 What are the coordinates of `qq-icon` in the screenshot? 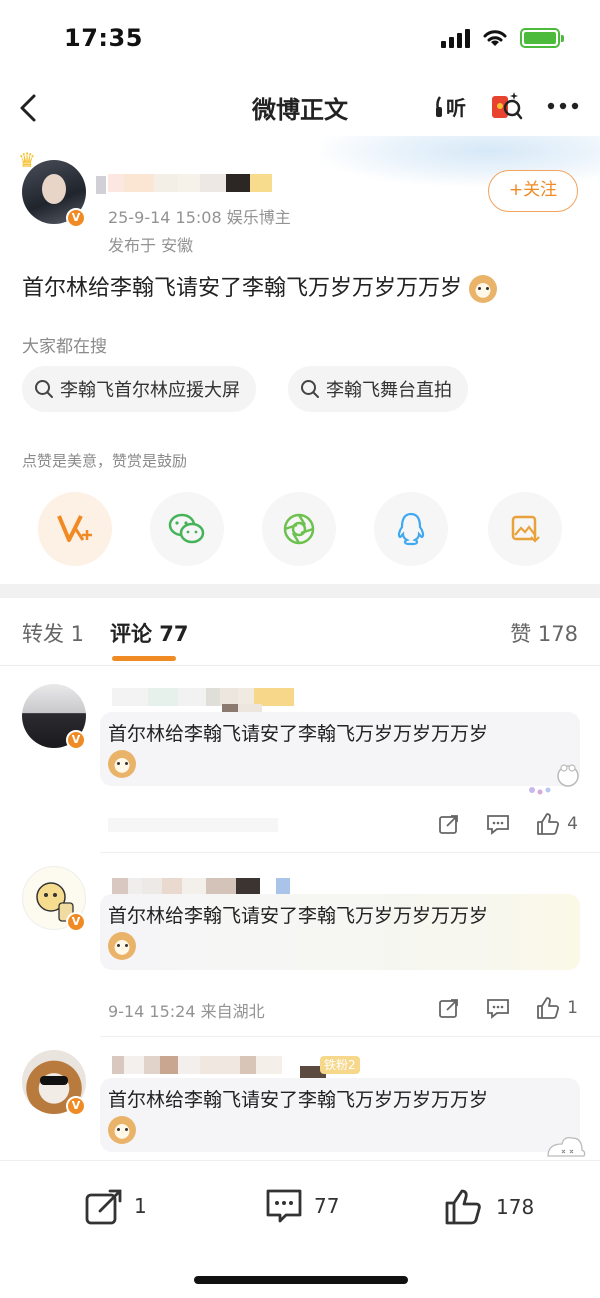 It's located at (411, 529).